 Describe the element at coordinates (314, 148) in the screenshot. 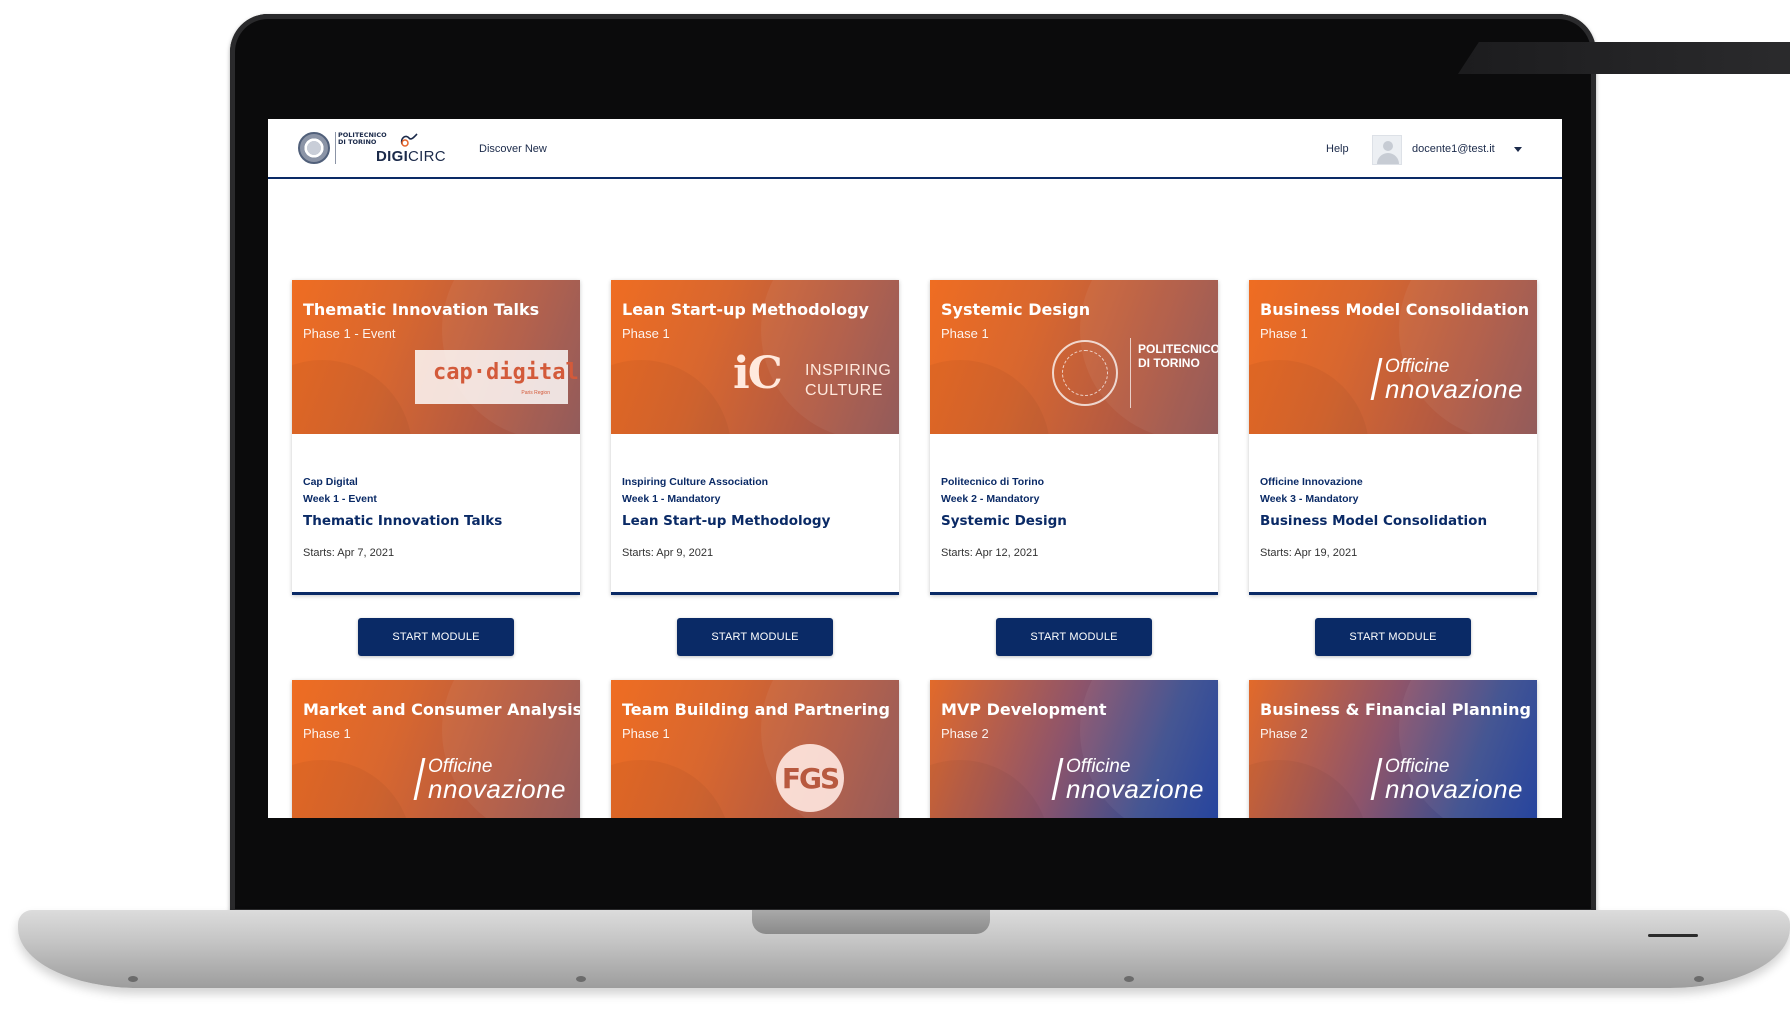

I see `polito-seal-icon` at that location.